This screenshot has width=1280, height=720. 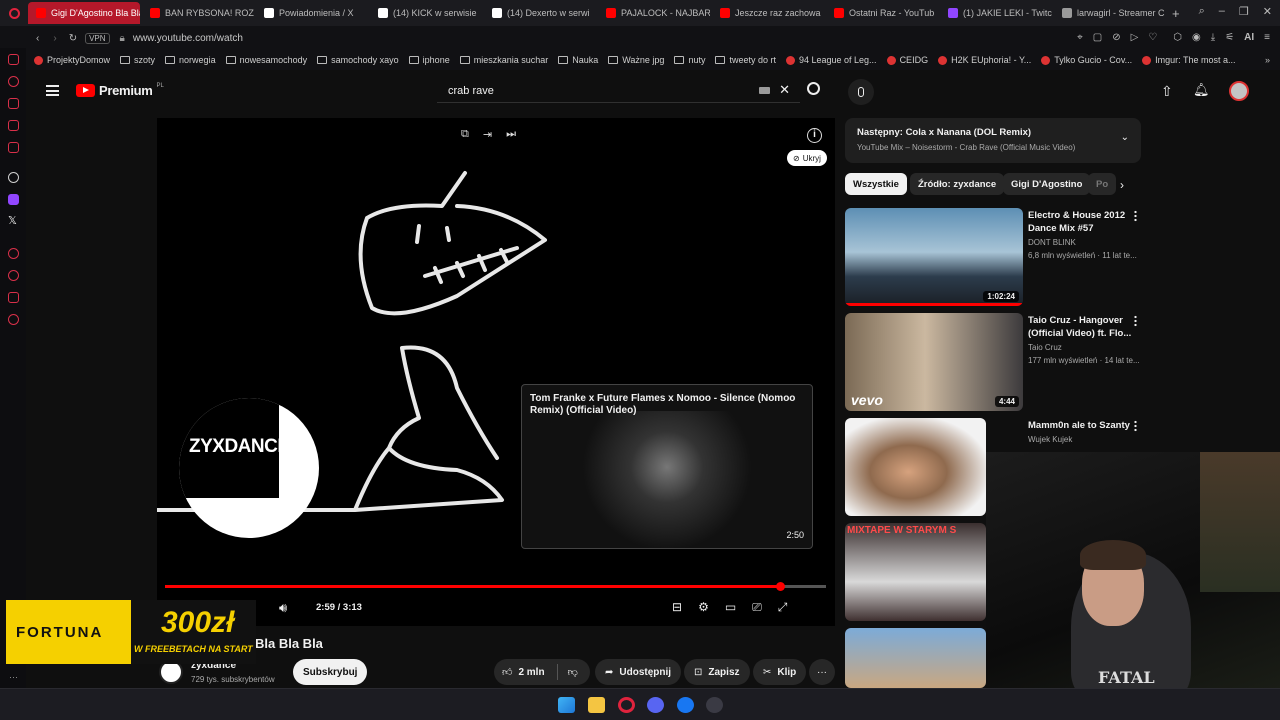 I want to click on bookmark-item: samochody xayo, so click(x=358, y=60).